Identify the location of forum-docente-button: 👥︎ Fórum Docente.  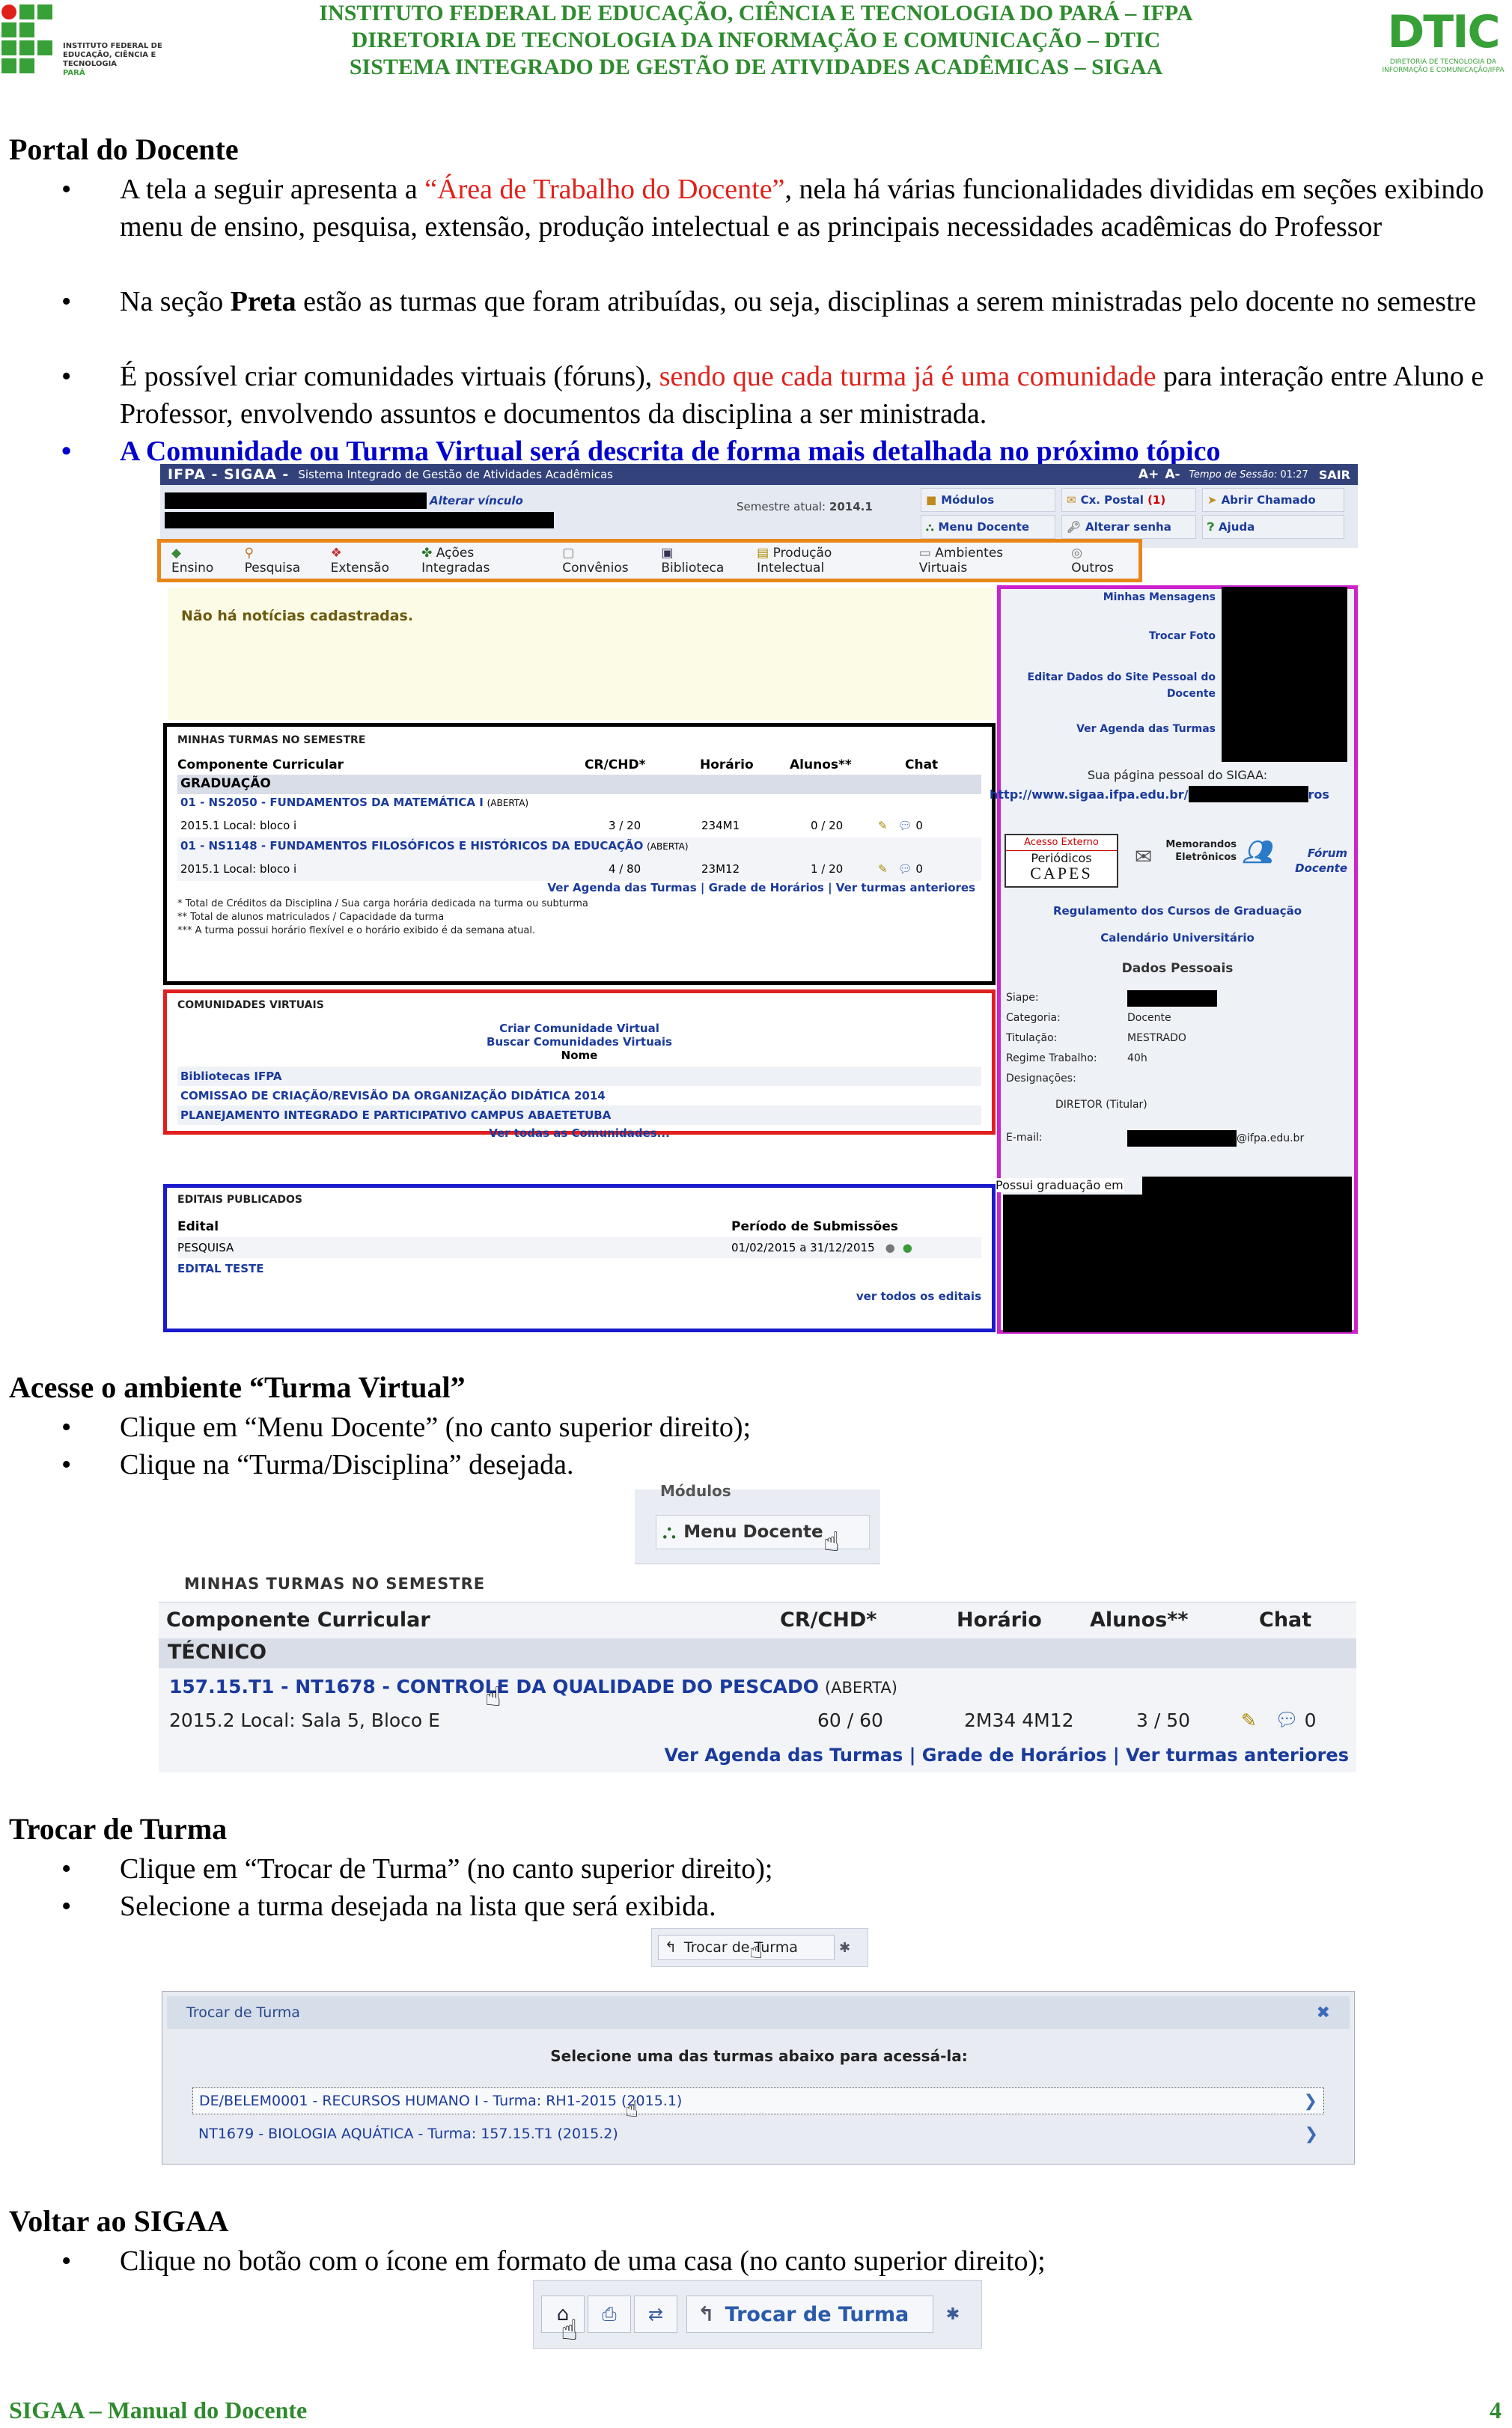
(1295, 862).